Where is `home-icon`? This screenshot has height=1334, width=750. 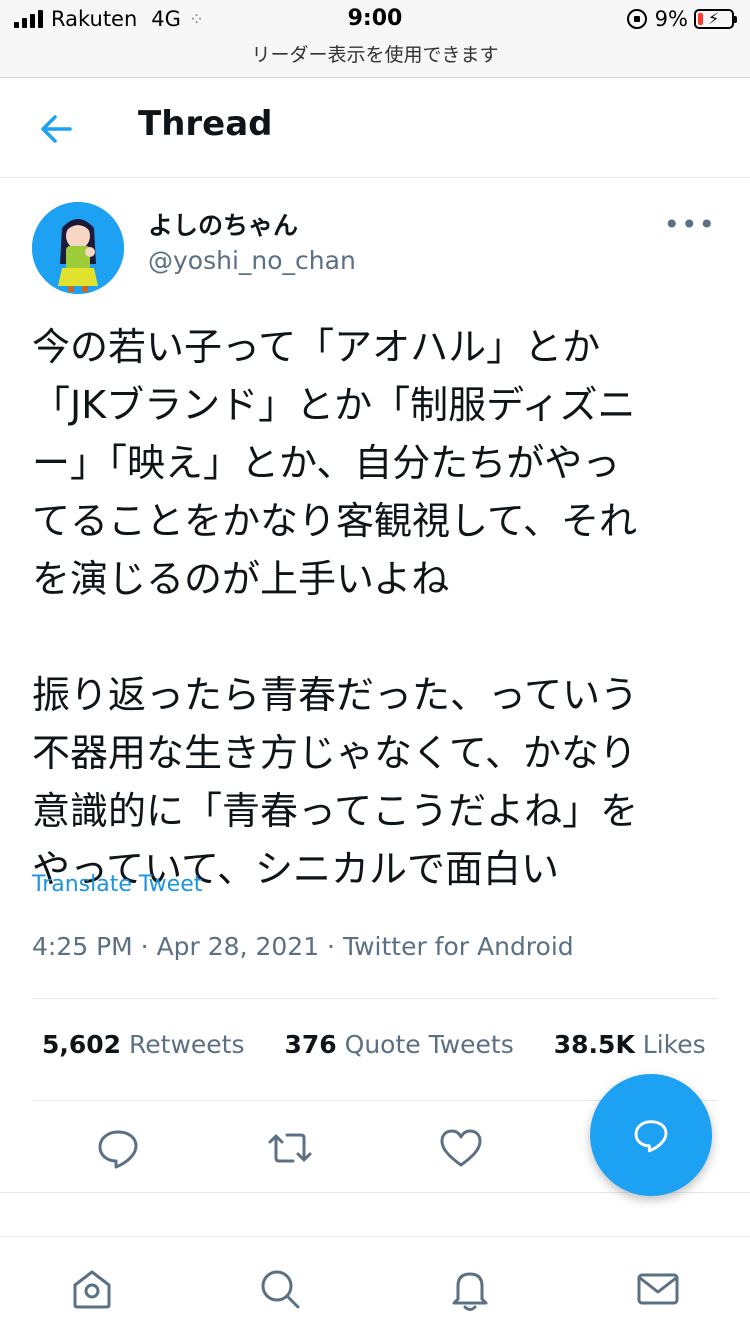 home-icon is located at coordinates (92, 1289).